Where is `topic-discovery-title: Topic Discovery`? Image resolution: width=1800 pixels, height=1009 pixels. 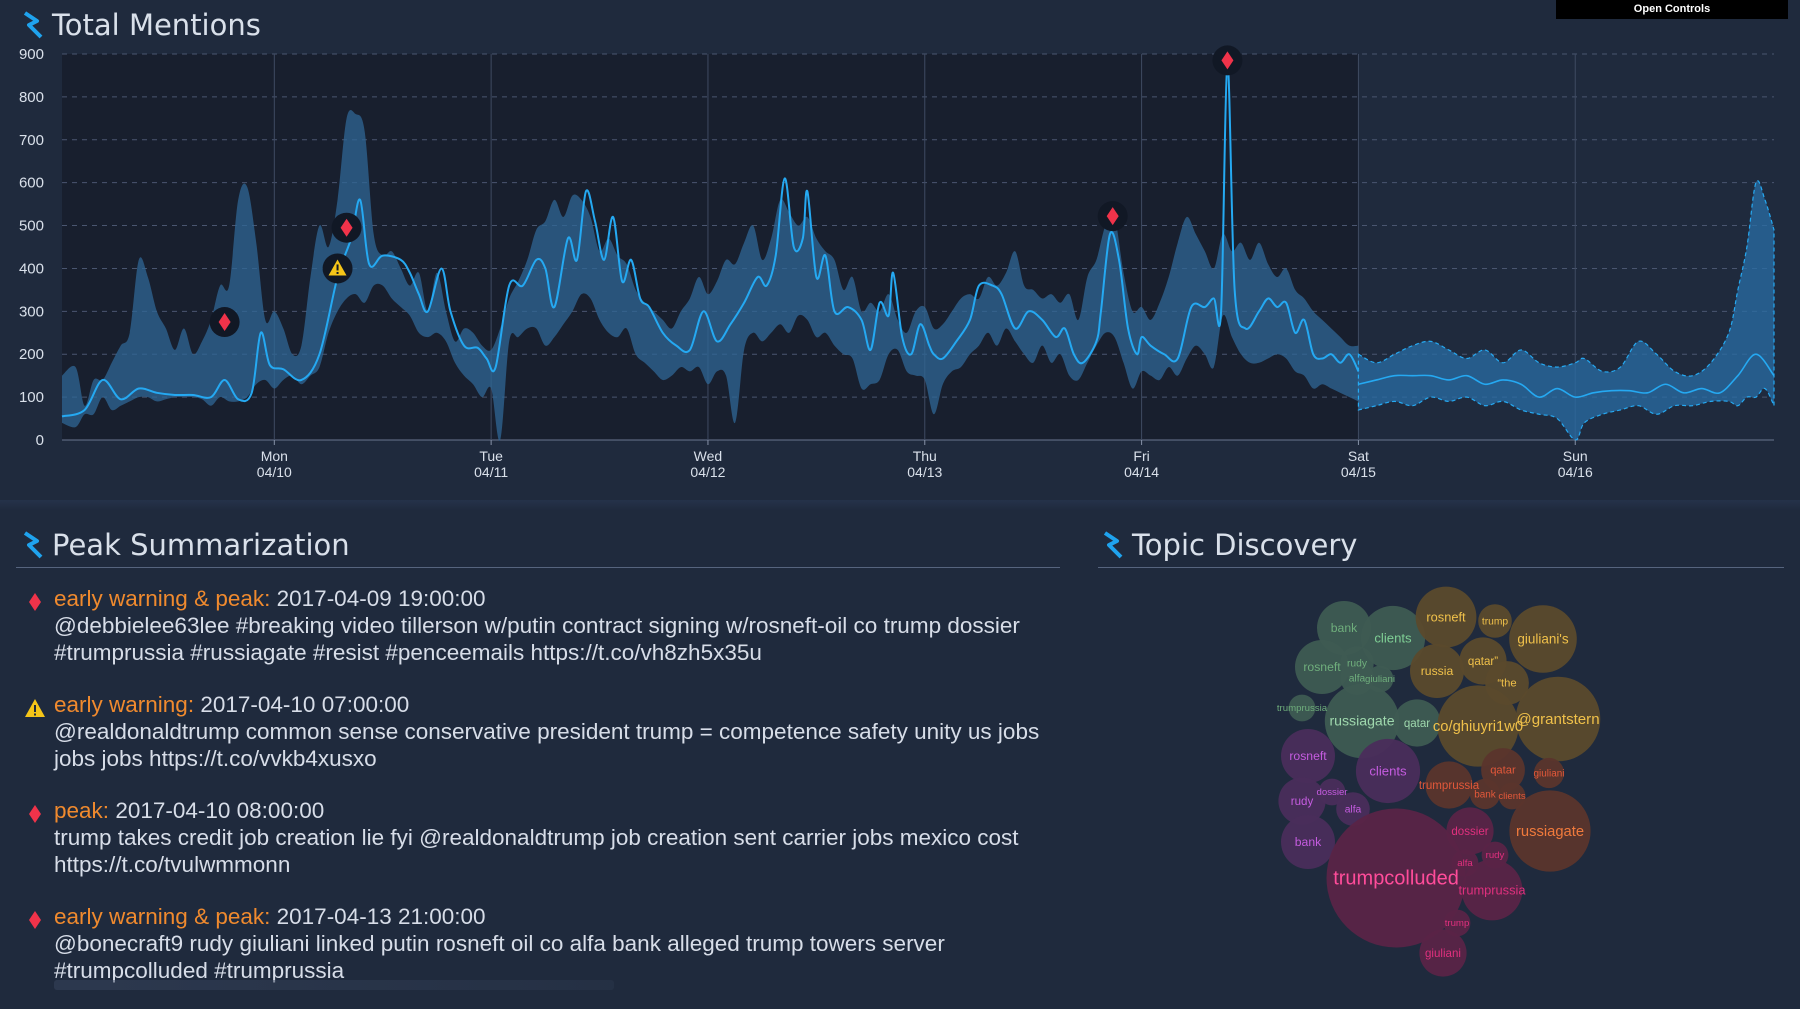 topic-discovery-title: Topic Discovery is located at coordinates (1245, 545).